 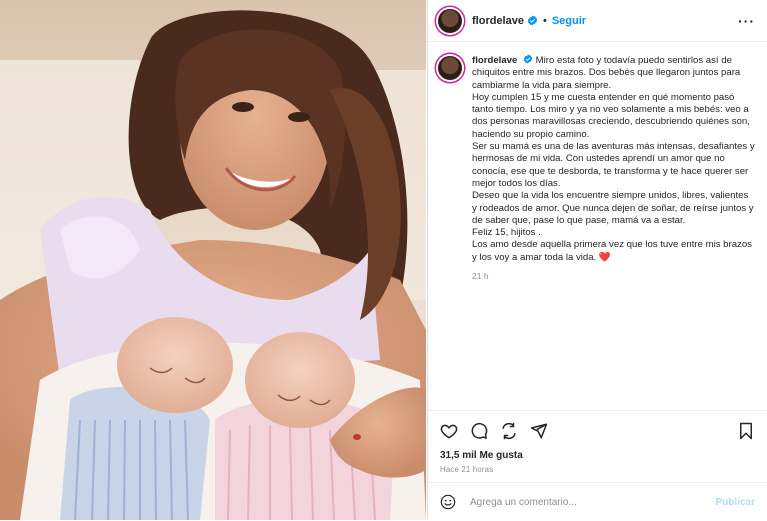 What do you see at coordinates (467, 469) in the screenshot?
I see `post-timestamp: Hace 21 horas` at bounding box center [467, 469].